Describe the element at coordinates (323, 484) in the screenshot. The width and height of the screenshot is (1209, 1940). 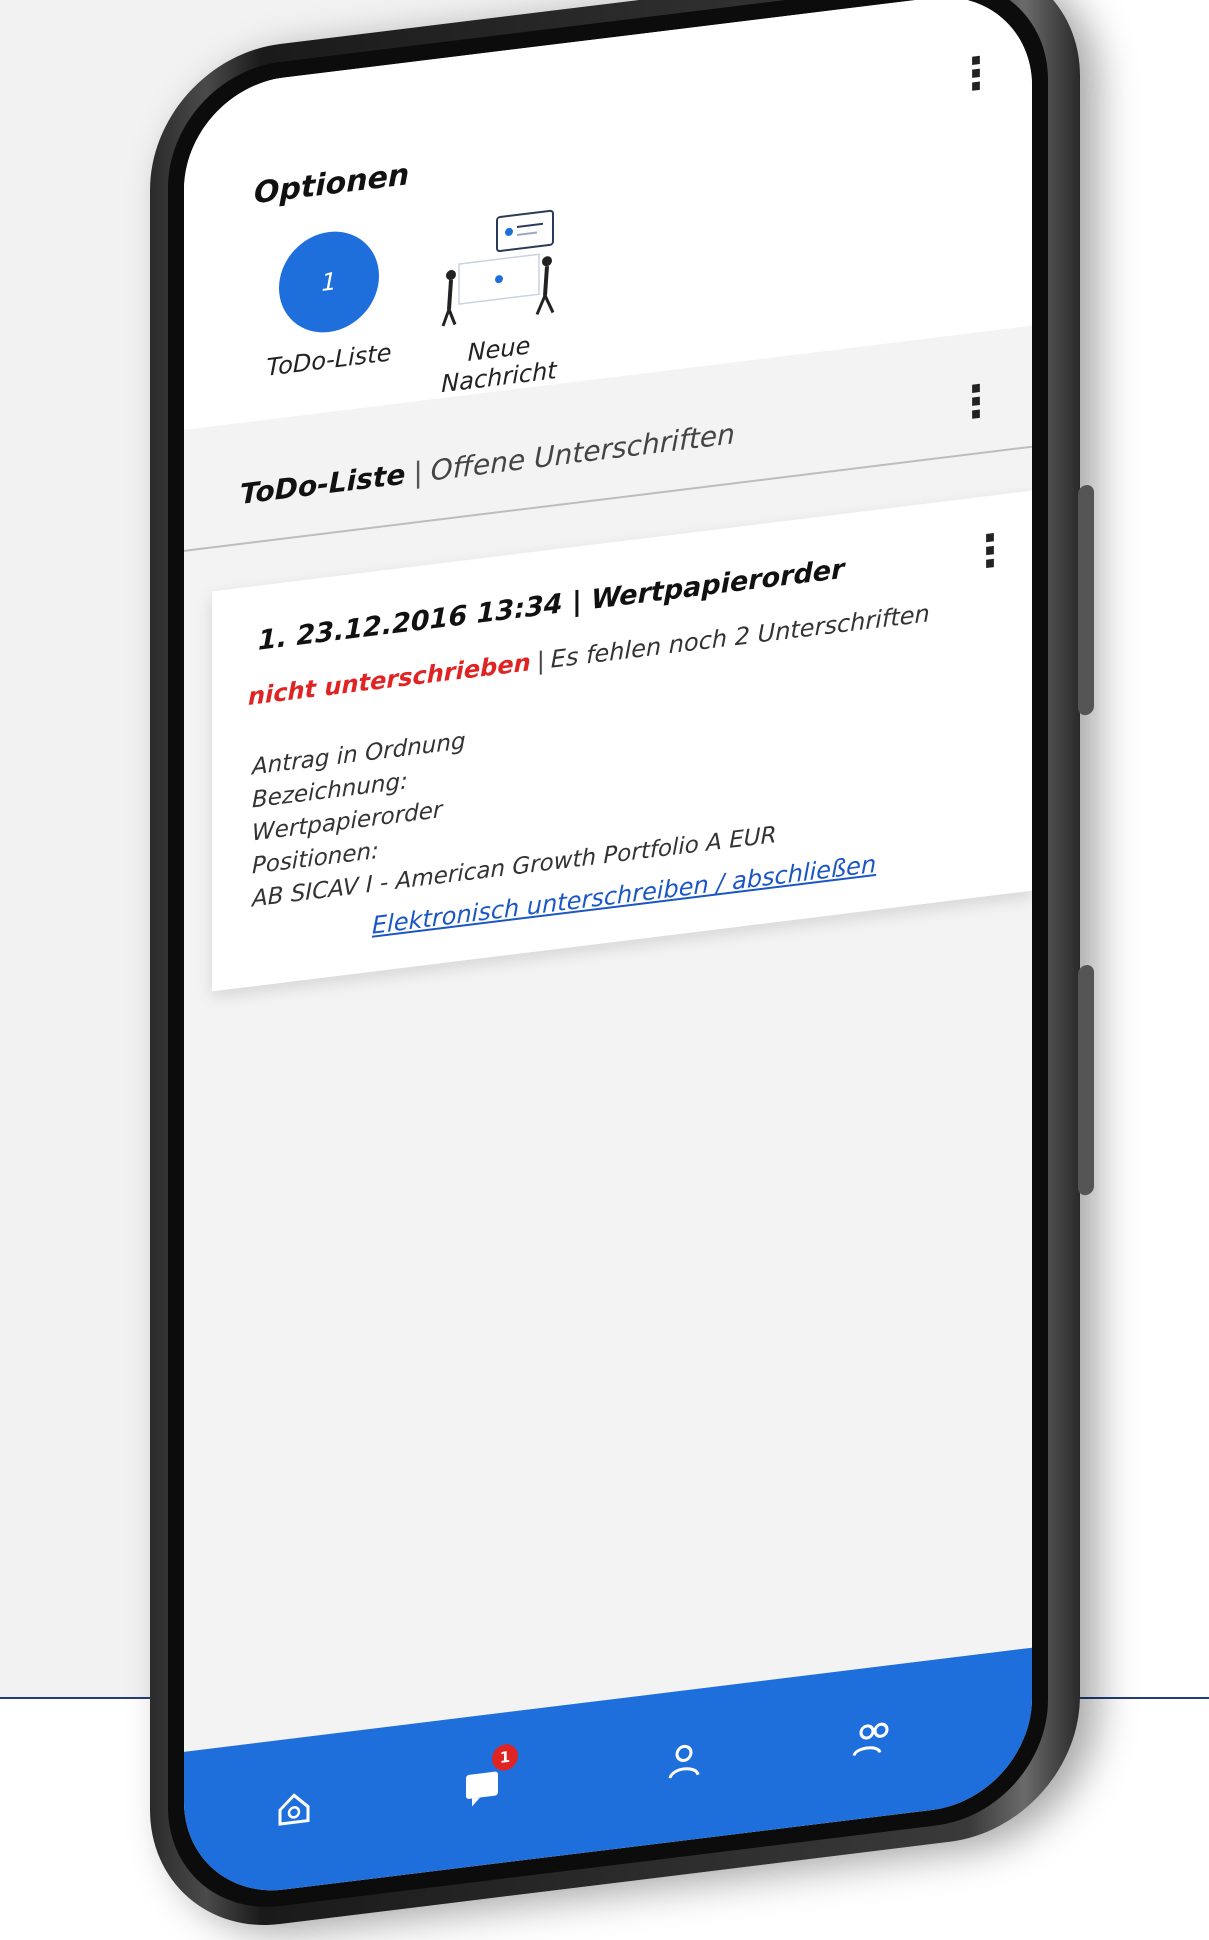
I see `section-title: ToDo-Liste` at that location.